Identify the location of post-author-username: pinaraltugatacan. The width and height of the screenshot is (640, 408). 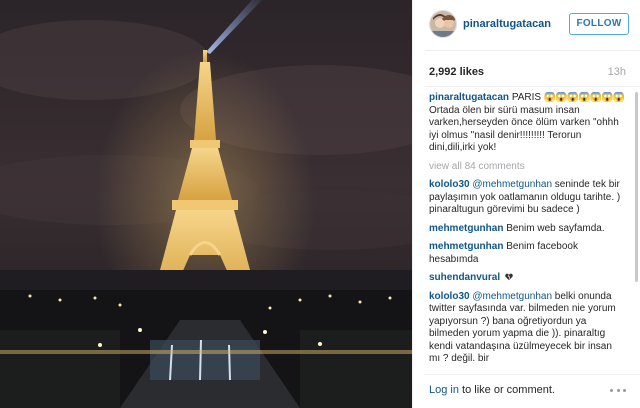
(507, 24).